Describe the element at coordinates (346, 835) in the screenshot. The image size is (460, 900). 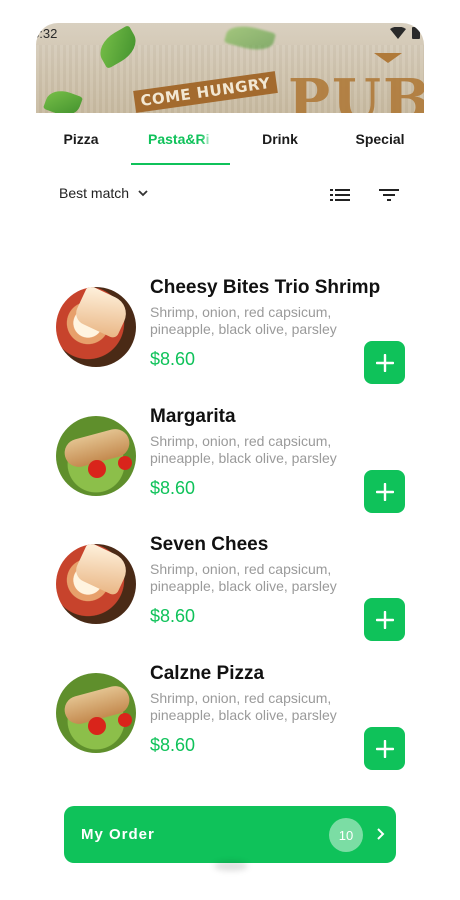
I see `order-count-badge: 10` at that location.